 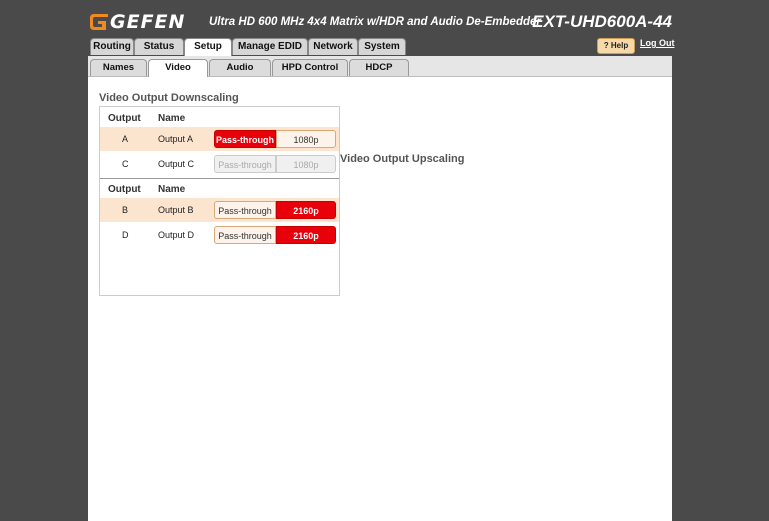 What do you see at coordinates (99, 22) in the screenshot?
I see `gefen-logo-icon` at bounding box center [99, 22].